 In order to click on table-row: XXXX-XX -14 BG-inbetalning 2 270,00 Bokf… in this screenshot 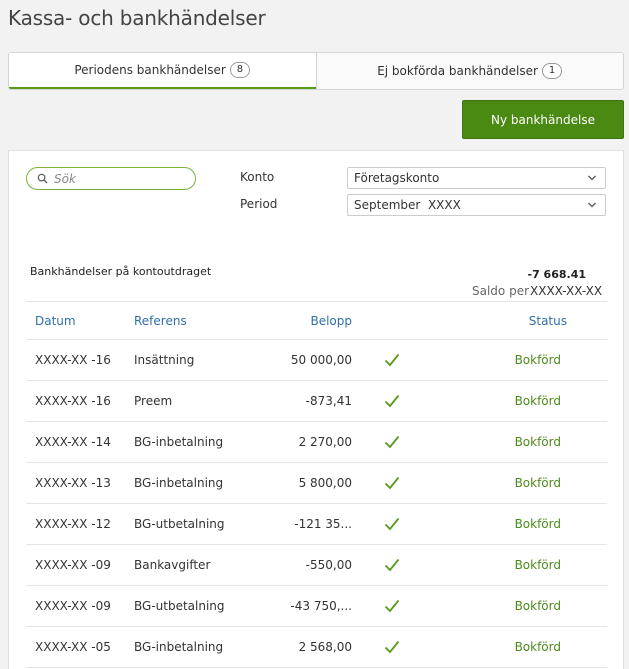, I will do `click(316, 442)`.